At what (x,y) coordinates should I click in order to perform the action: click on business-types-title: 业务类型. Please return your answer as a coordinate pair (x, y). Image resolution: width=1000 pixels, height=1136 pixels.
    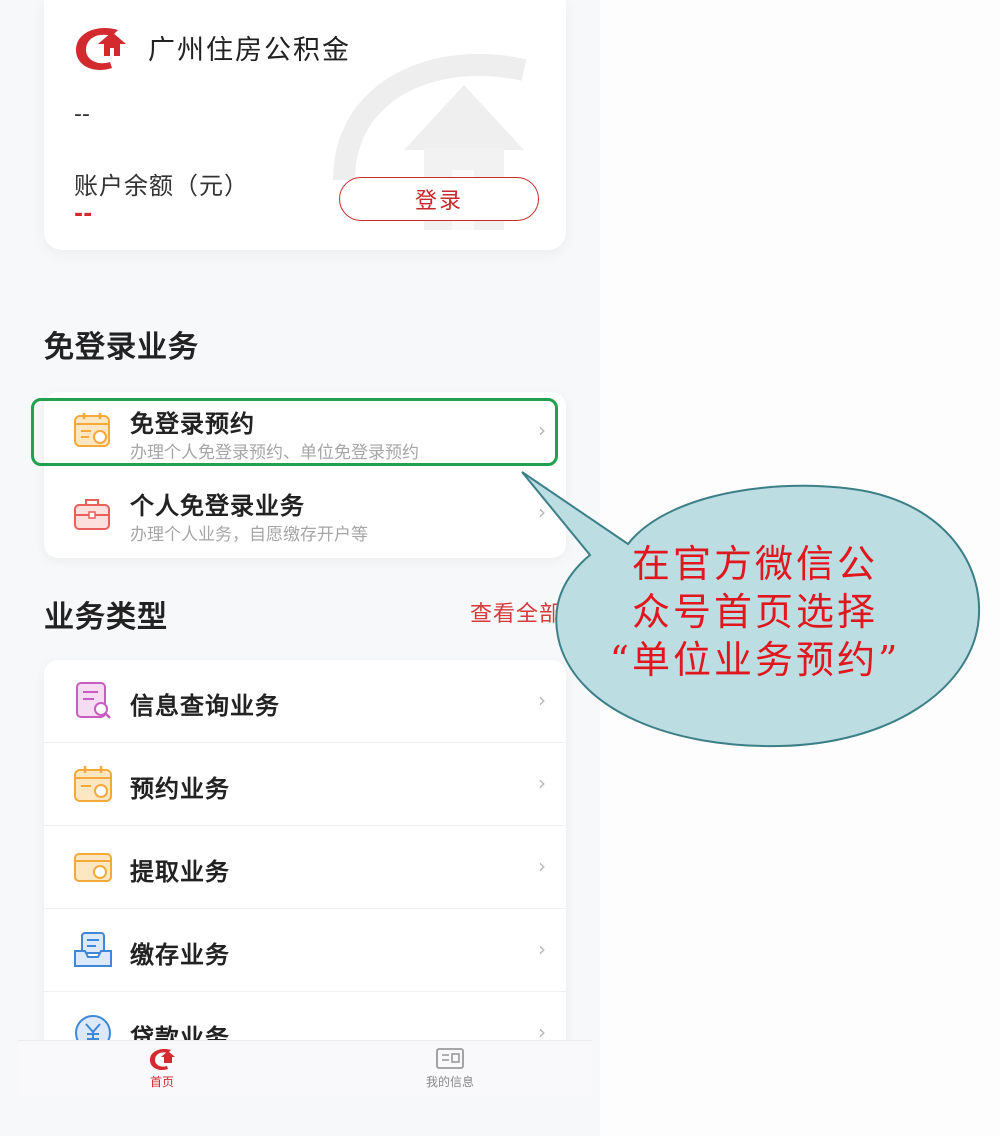
    Looking at the image, I should click on (106, 617).